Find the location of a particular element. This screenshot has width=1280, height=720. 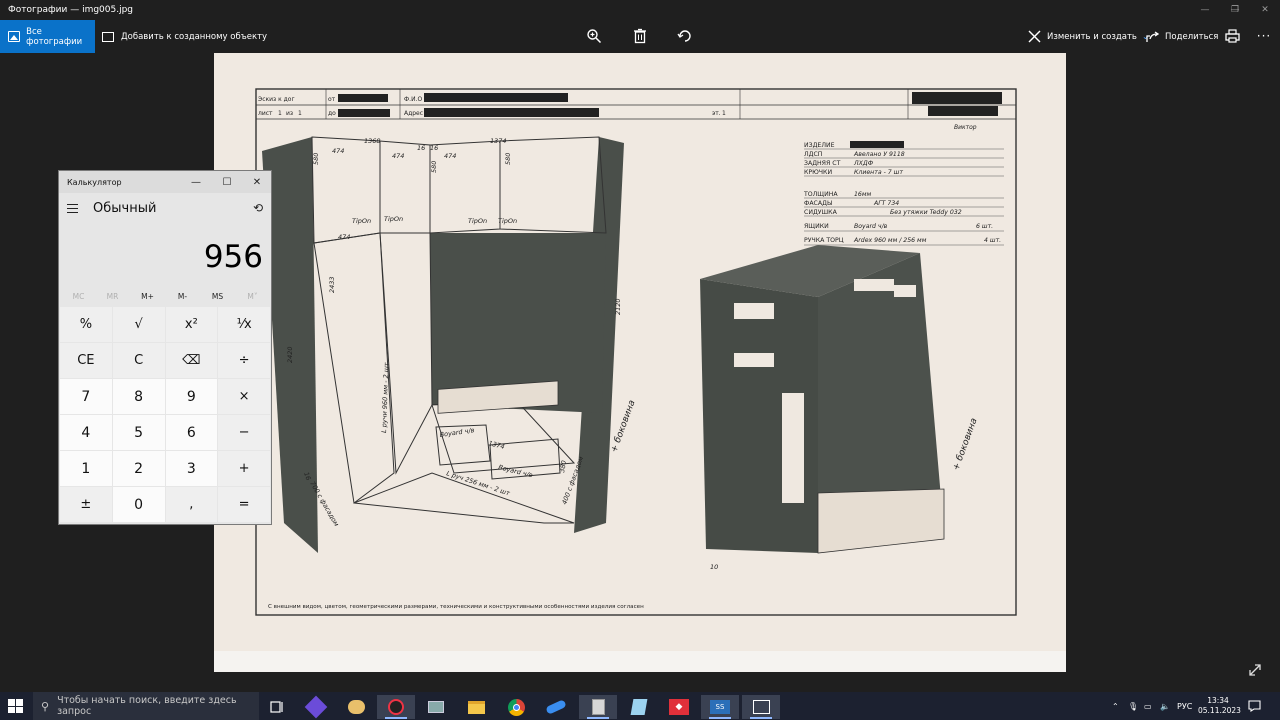

zoom-in-icon is located at coordinates (594, 36).